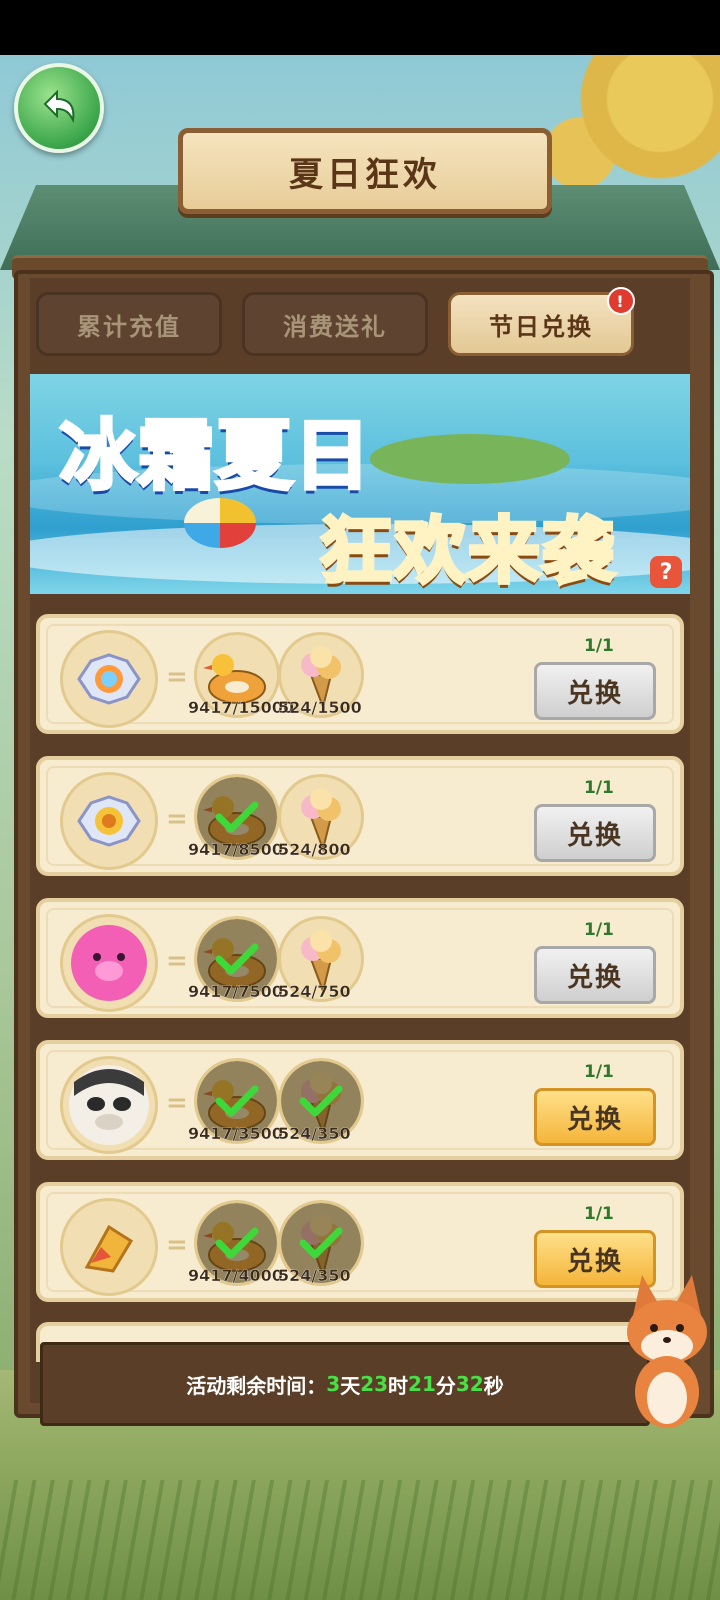  Describe the element at coordinates (667, 1351) in the screenshot. I see `fox-mascot` at that location.